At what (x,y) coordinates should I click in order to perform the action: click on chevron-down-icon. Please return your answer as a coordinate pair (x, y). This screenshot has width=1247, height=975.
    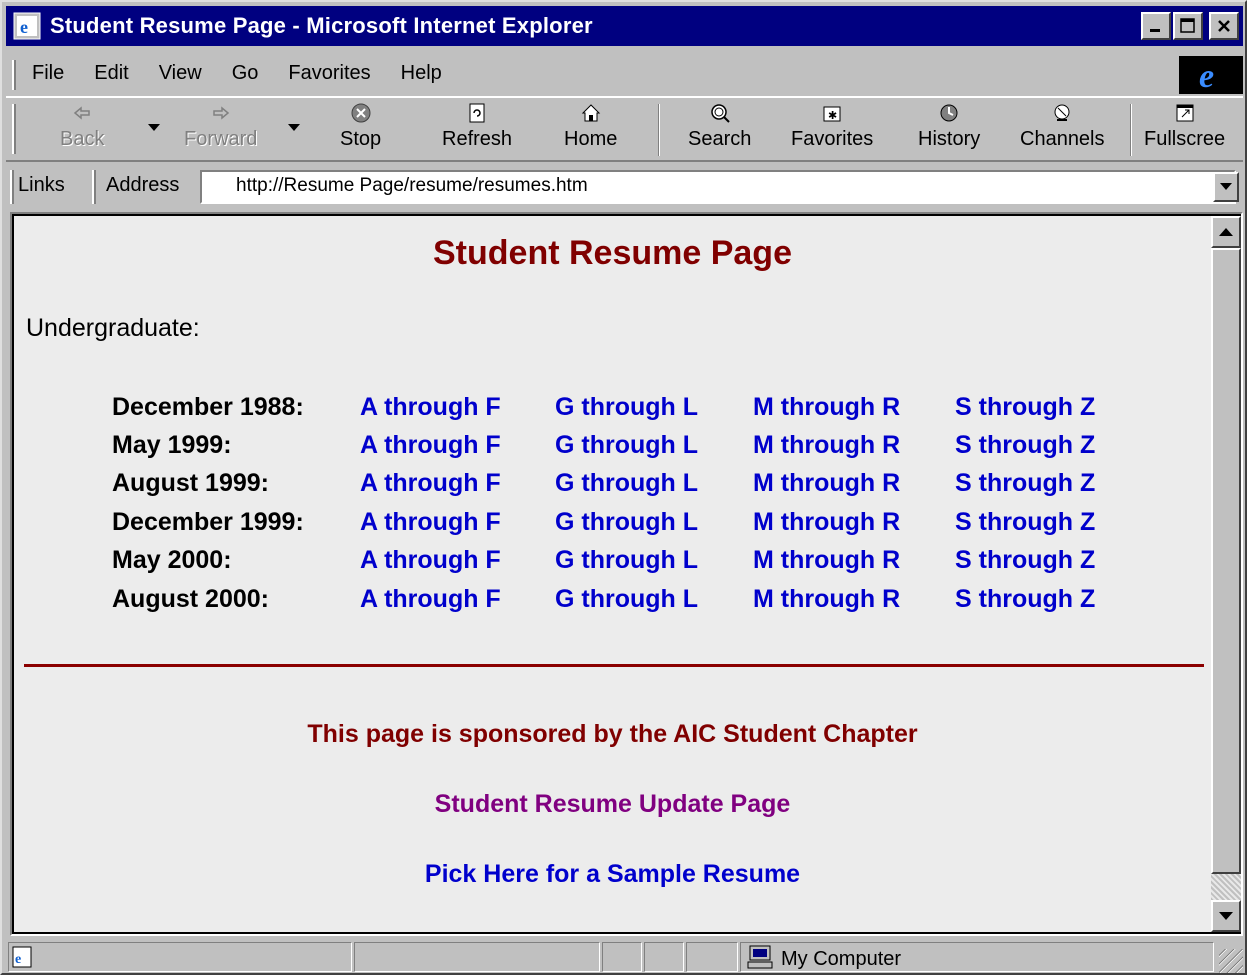
    Looking at the image, I should click on (1226, 186).